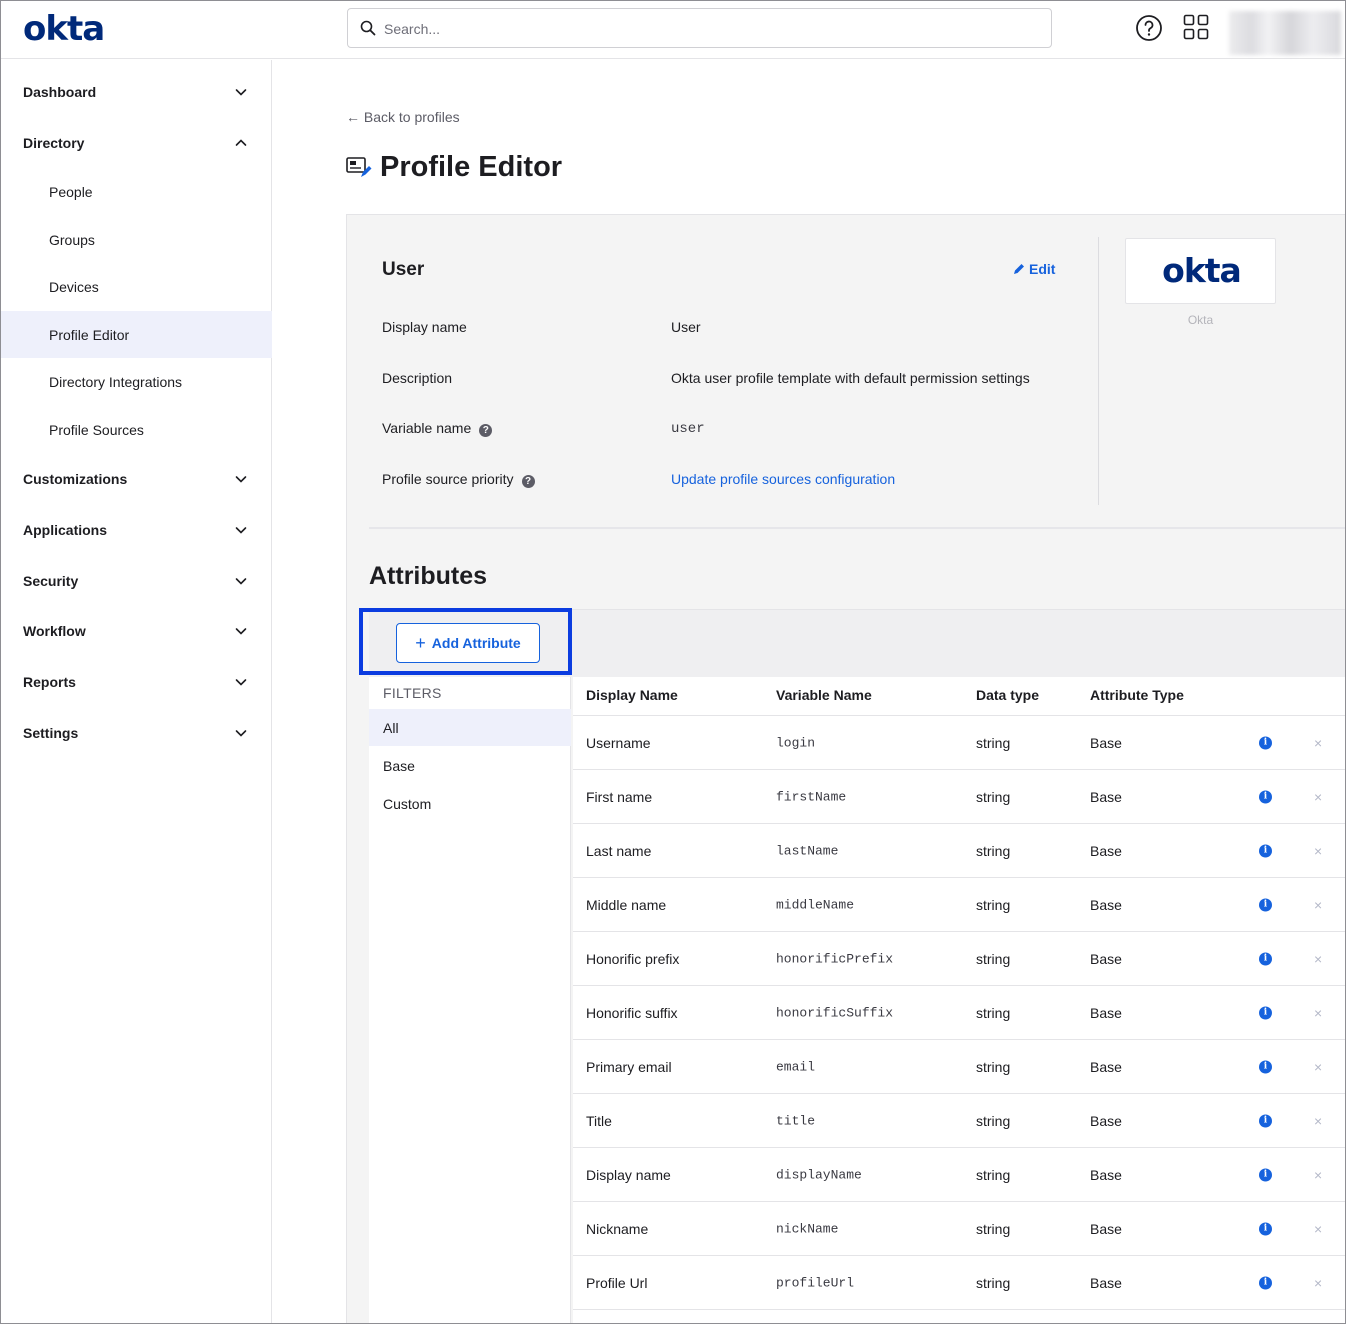  Describe the element at coordinates (1285, 33) in the screenshot. I see `user-menu` at that location.